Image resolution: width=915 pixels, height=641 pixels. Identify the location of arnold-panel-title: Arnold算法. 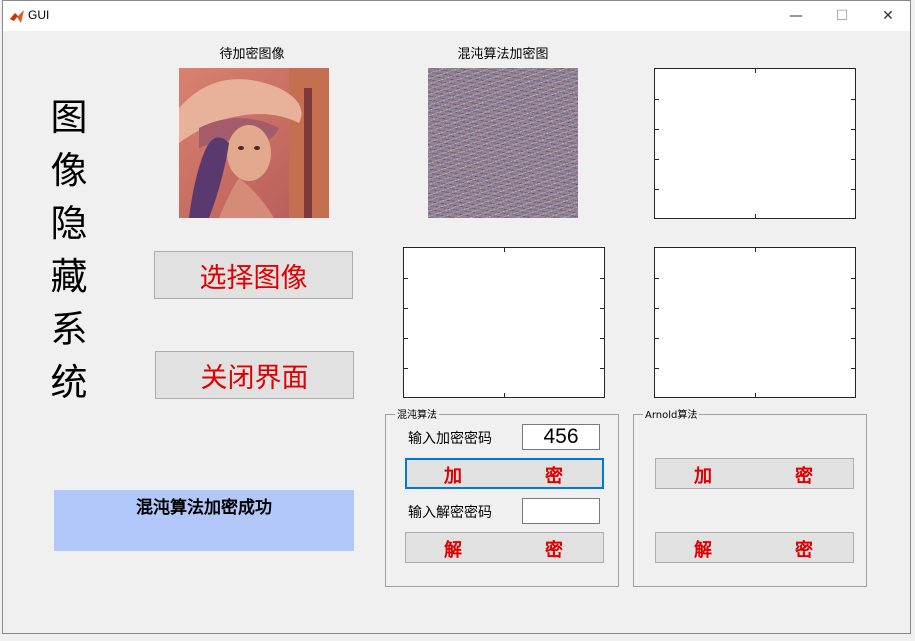
(671, 413).